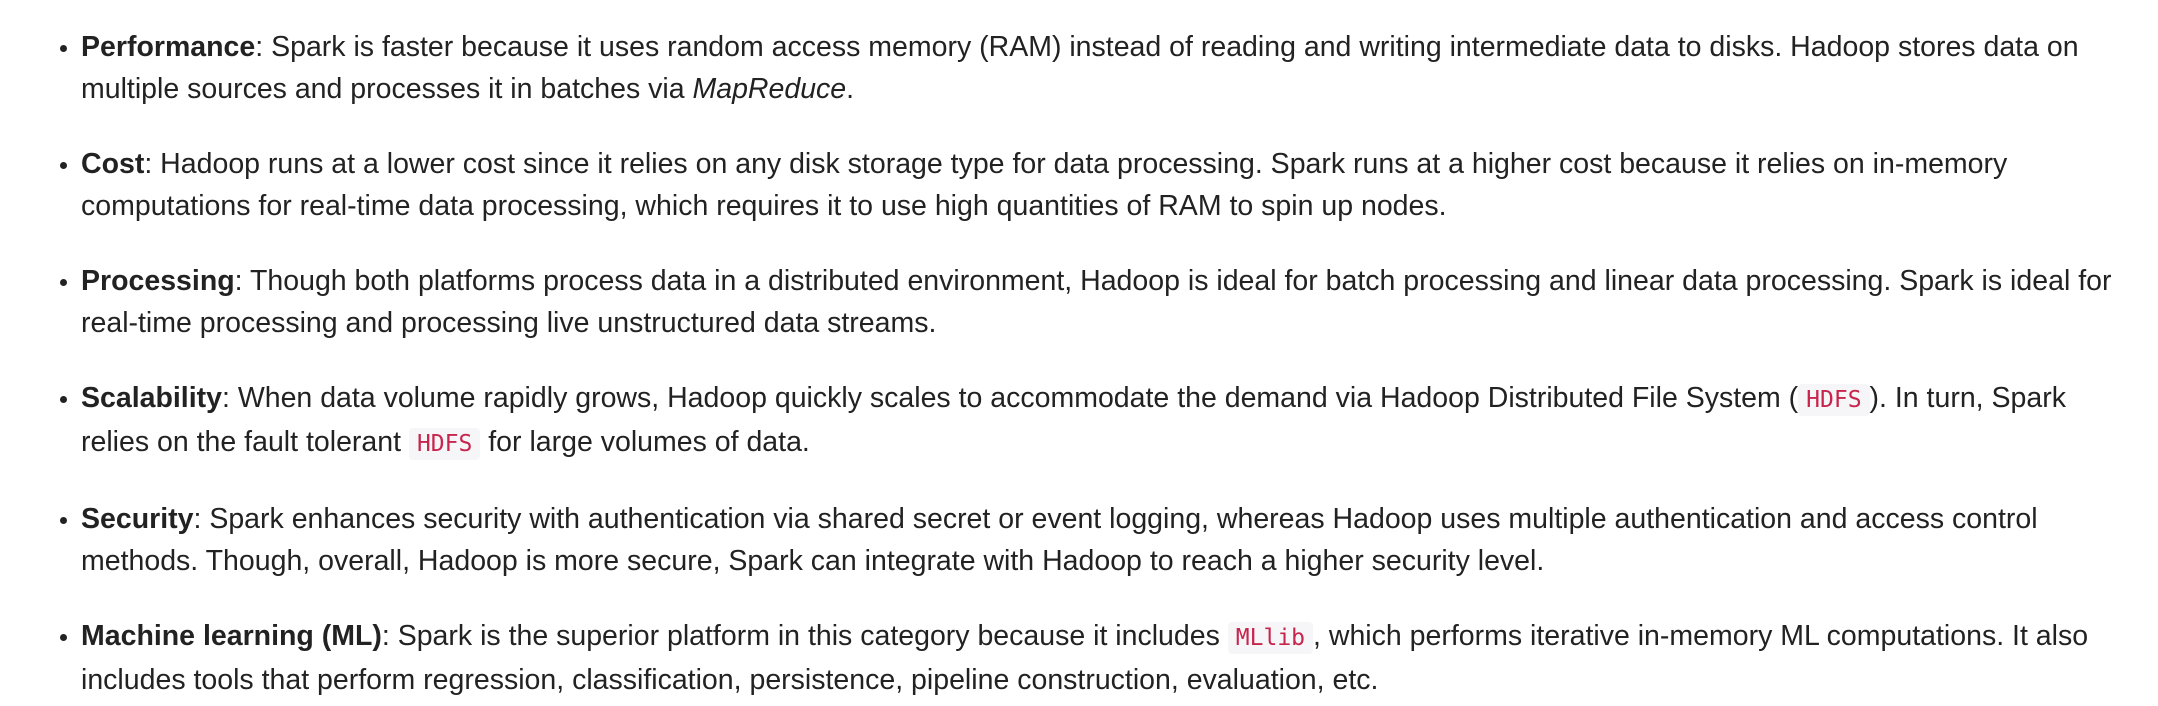  Describe the element at coordinates (1270, 638) in the screenshot. I see `inline-code-mllib: MLlib` at that location.